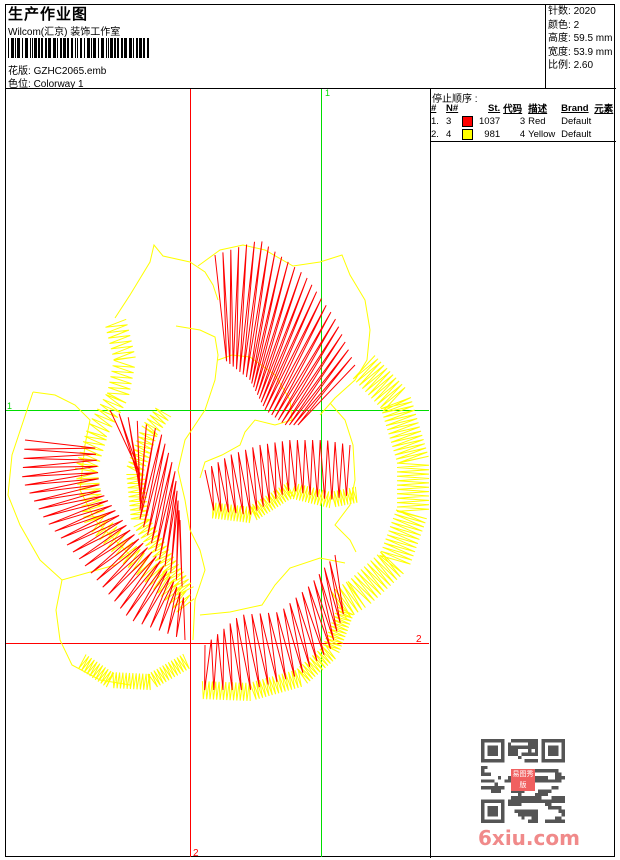  What do you see at coordinates (285, 333) in the screenshot?
I see `red-satin-top` at bounding box center [285, 333].